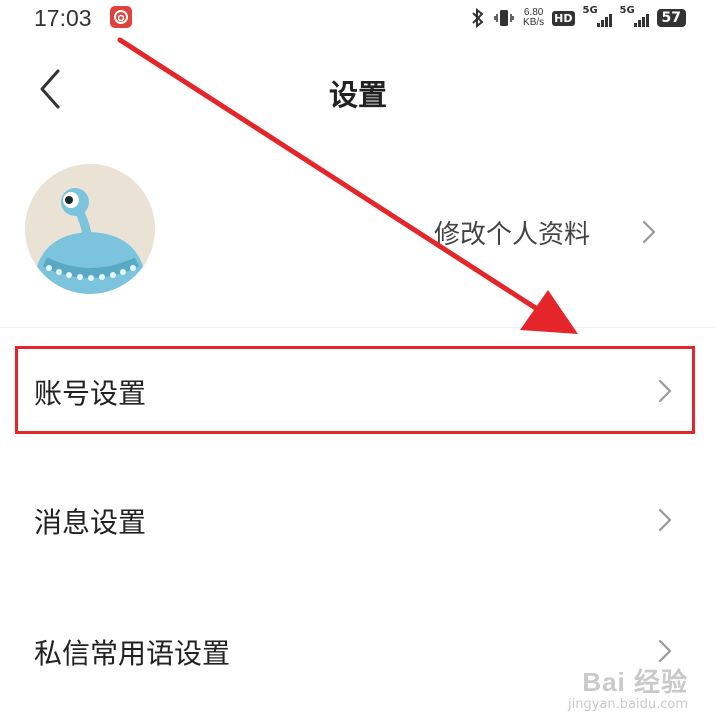 Image resolution: width=716 pixels, height=728 pixels. I want to click on signal-sim2-icon: 5G, so click(634, 16).